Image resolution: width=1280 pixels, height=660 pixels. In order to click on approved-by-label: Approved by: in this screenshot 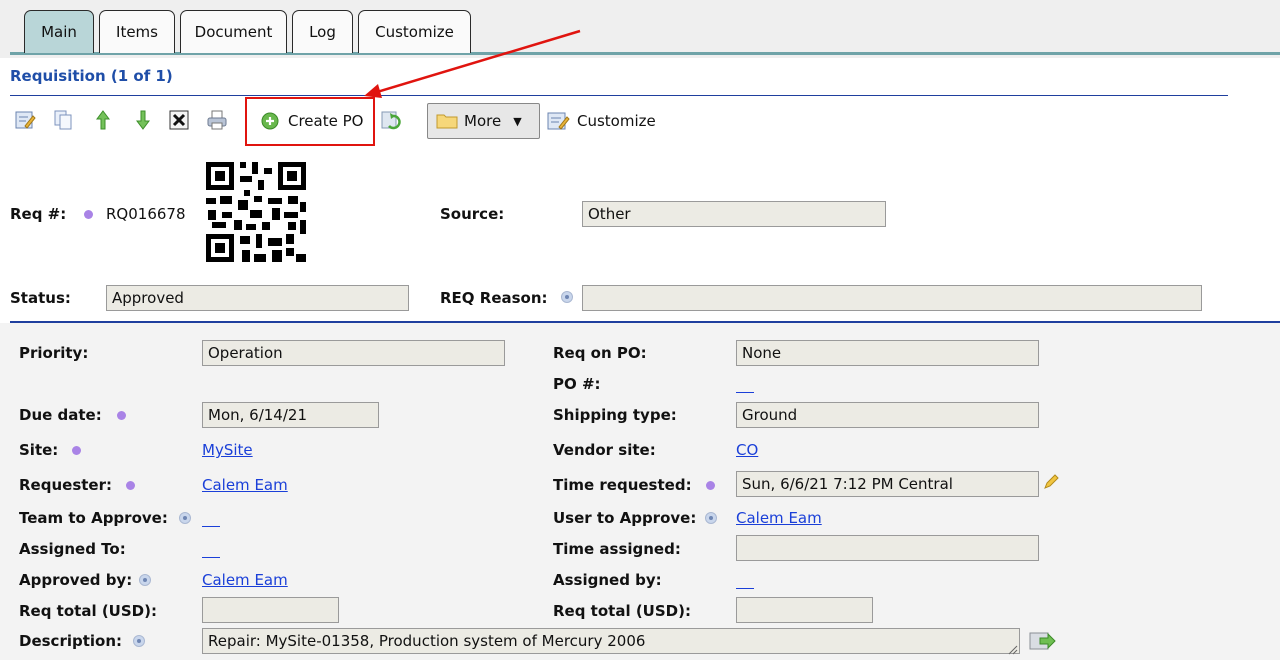, I will do `click(76, 580)`.